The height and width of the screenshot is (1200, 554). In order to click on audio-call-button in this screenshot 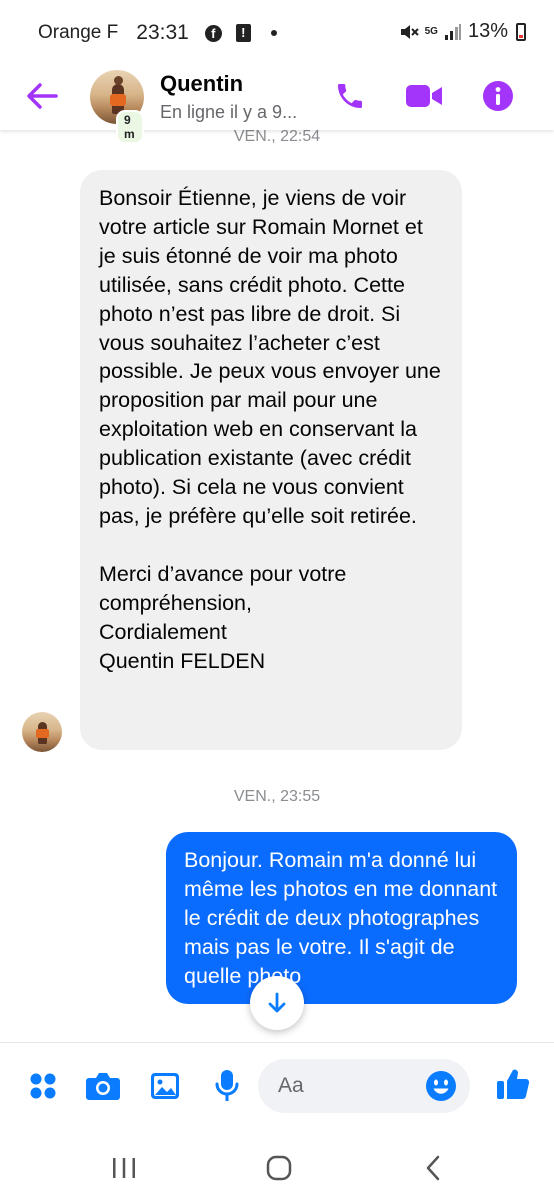, I will do `click(350, 96)`.